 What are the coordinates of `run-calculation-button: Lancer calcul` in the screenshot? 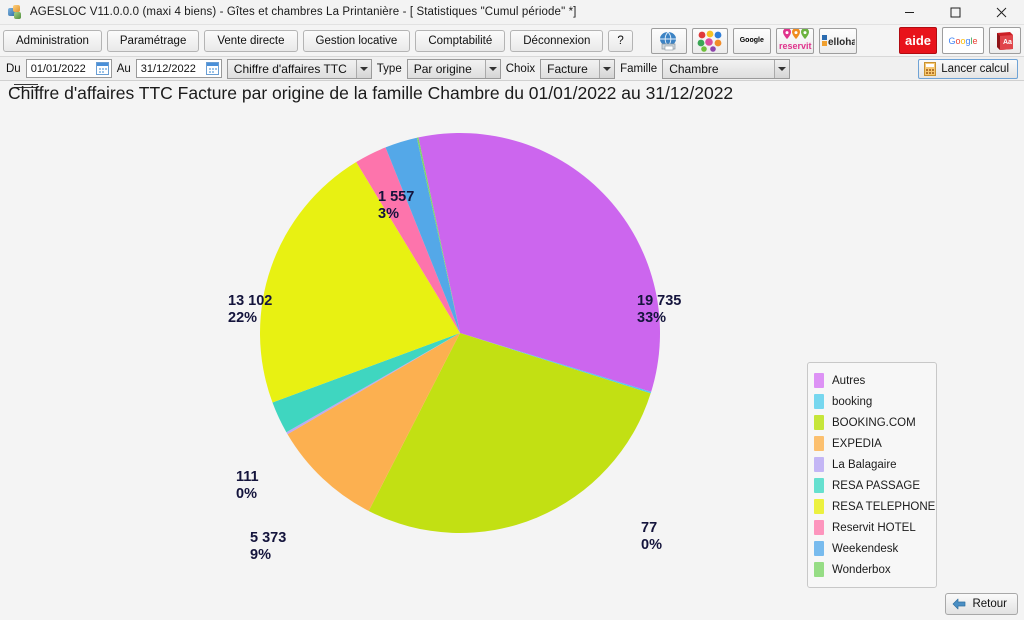 It's located at (968, 68).